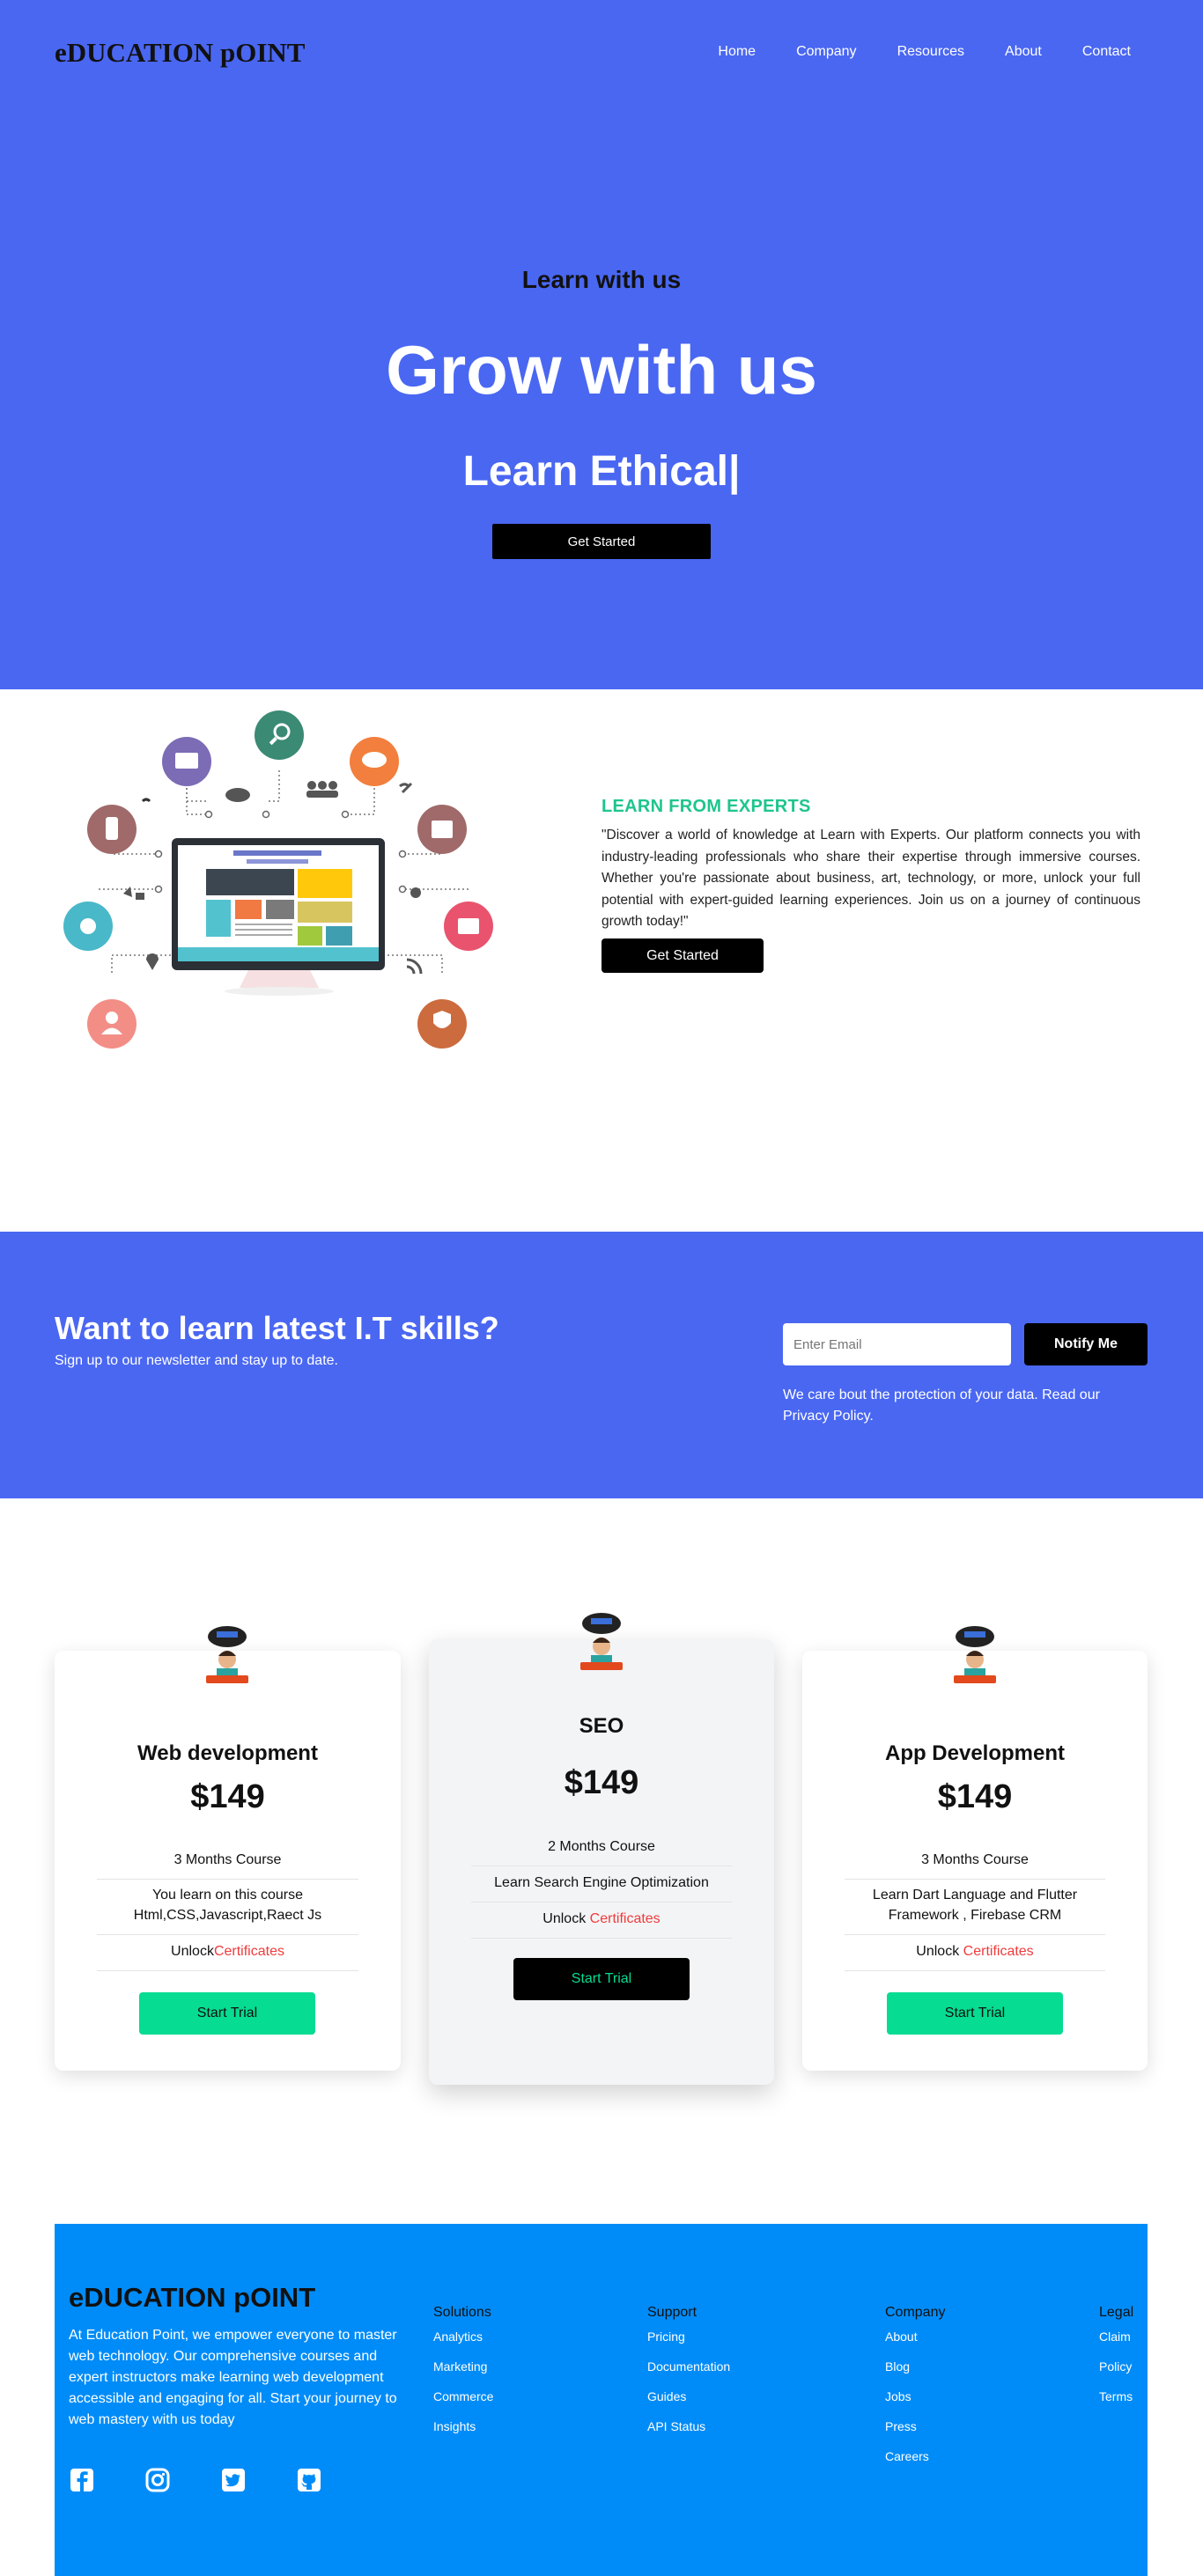 This screenshot has height=2576, width=1203. I want to click on footer-col-legal: Legal Claim Policy Terms, so click(1116, 2362).